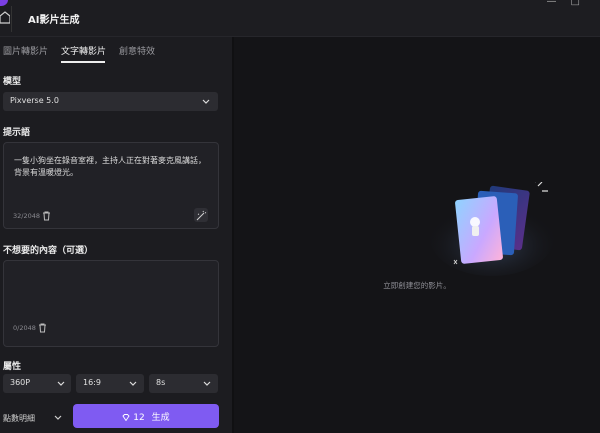 The height and width of the screenshot is (433, 600). Describe the element at coordinates (183, 383) in the screenshot. I see `duration-select: 8s` at that location.